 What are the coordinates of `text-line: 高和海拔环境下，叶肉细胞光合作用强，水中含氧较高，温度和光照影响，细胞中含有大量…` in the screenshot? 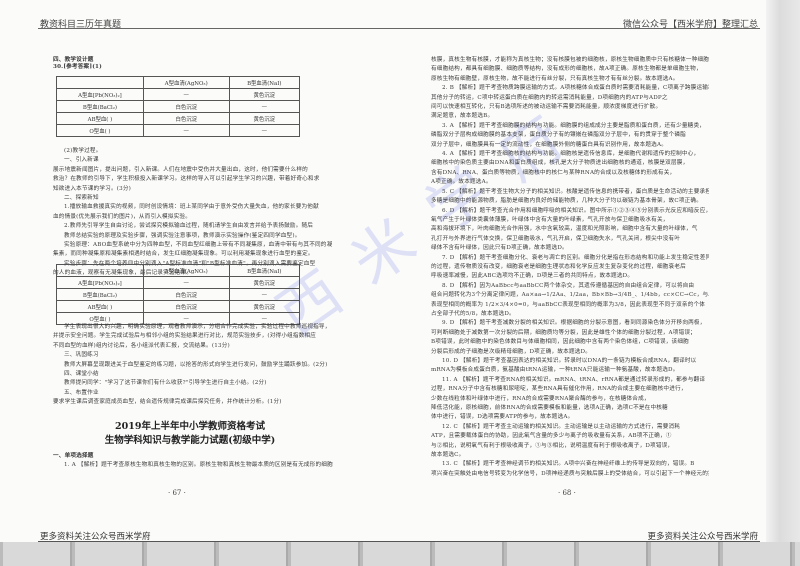 It's located at (564, 229).